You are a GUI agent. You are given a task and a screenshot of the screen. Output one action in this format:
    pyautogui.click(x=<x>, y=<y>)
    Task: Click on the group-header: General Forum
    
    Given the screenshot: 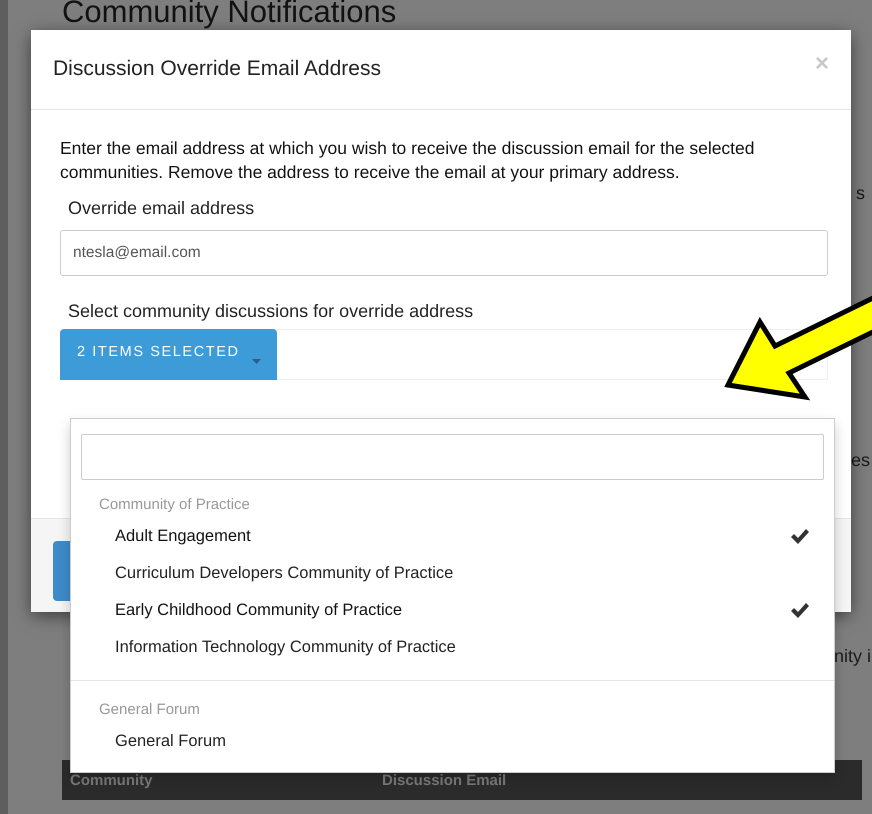 What is the action you would take?
    pyautogui.click(x=149, y=710)
    